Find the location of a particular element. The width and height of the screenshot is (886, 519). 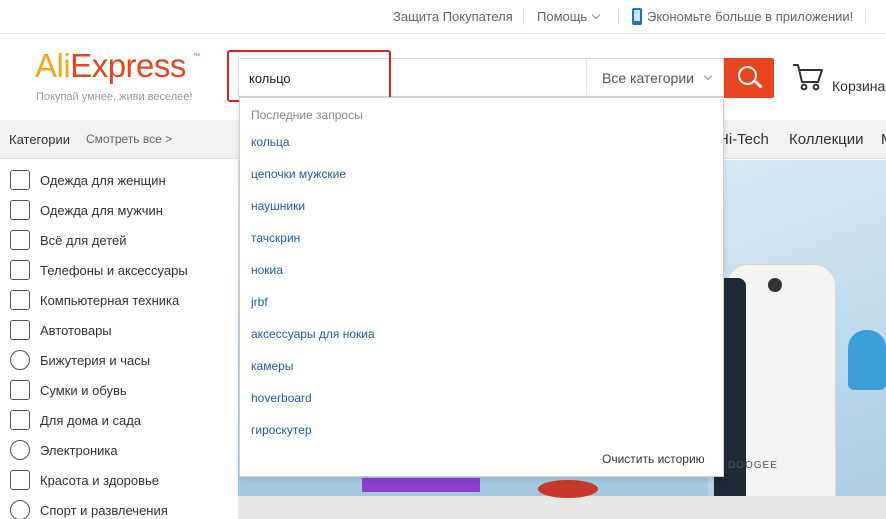

car-icon is located at coordinates (20, 330).